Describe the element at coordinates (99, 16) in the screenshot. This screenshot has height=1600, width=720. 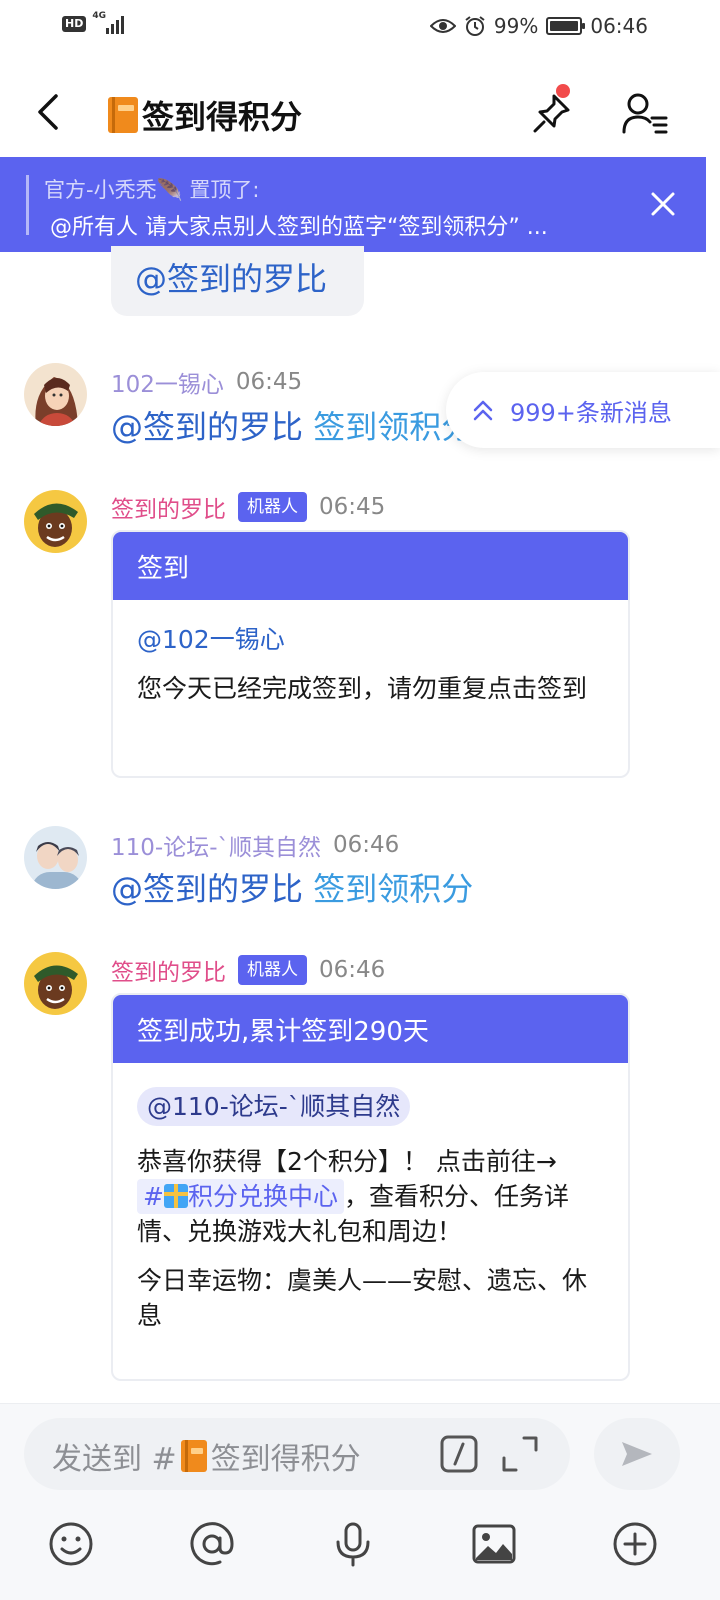
I see `network-label: 4G` at that location.